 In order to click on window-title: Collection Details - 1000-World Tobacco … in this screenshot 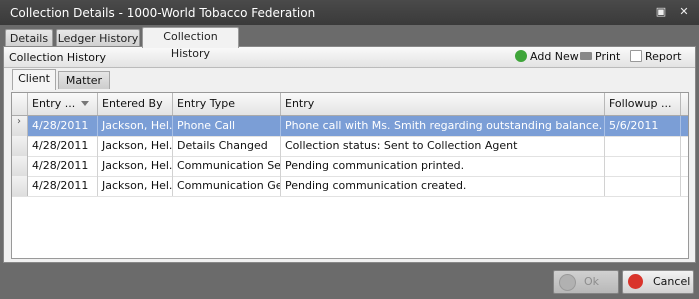, I will do `click(163, 13)`.